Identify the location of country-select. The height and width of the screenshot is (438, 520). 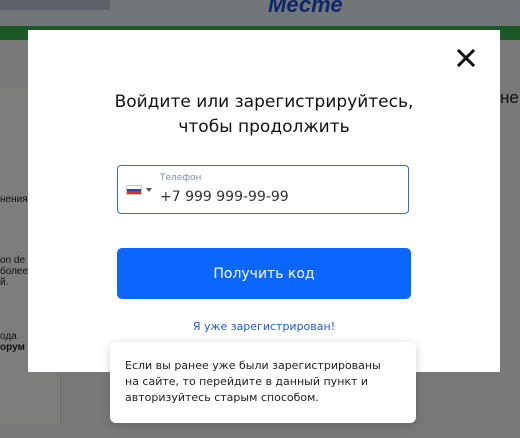
(140, 191).